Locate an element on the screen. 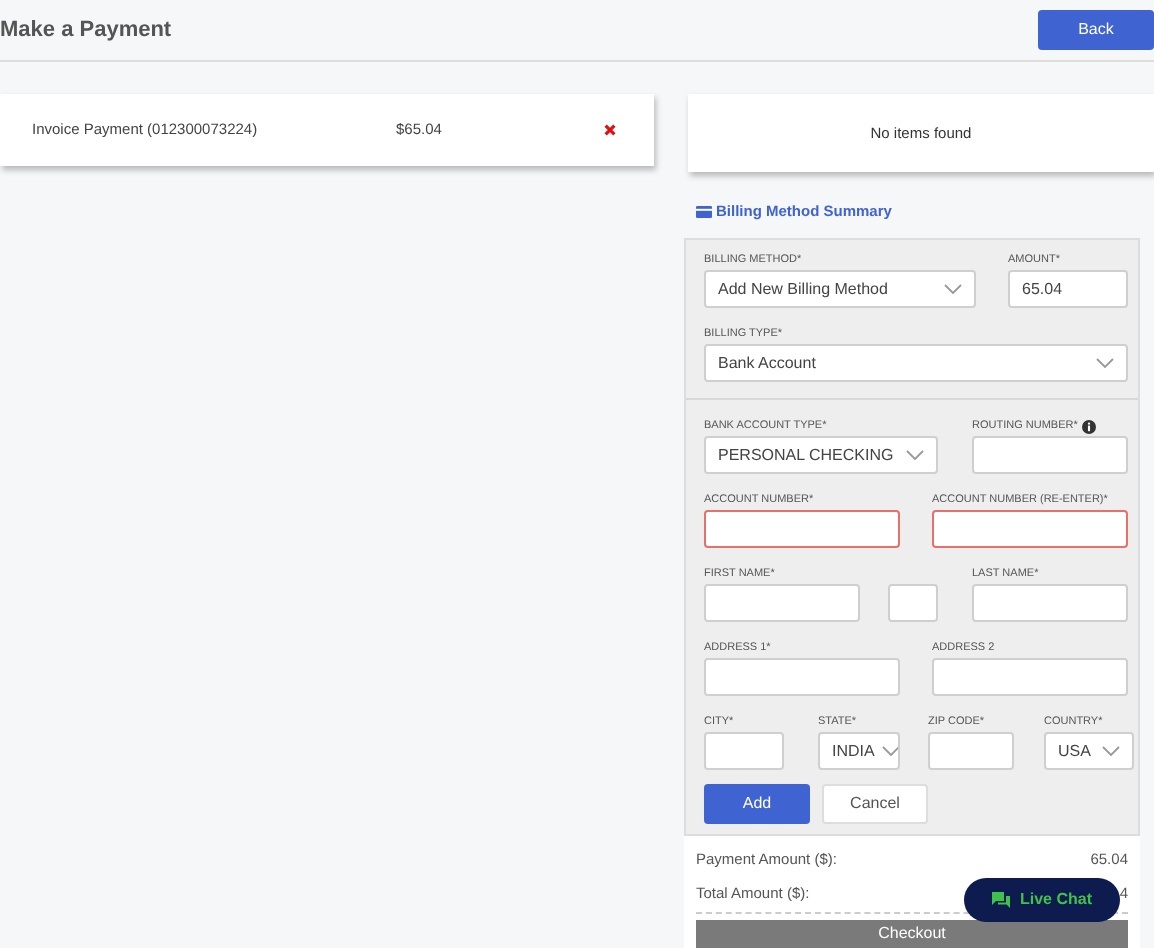 This screenshot has height=948, width=1154. card-icon is located at coordinates (704, 211).